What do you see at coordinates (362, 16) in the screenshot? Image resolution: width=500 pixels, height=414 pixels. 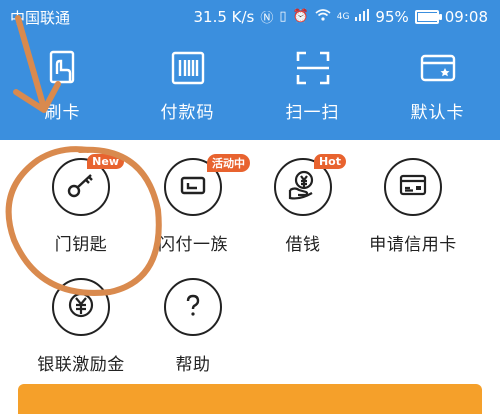 I see `signal-icon` at bounding box center [362, 16].